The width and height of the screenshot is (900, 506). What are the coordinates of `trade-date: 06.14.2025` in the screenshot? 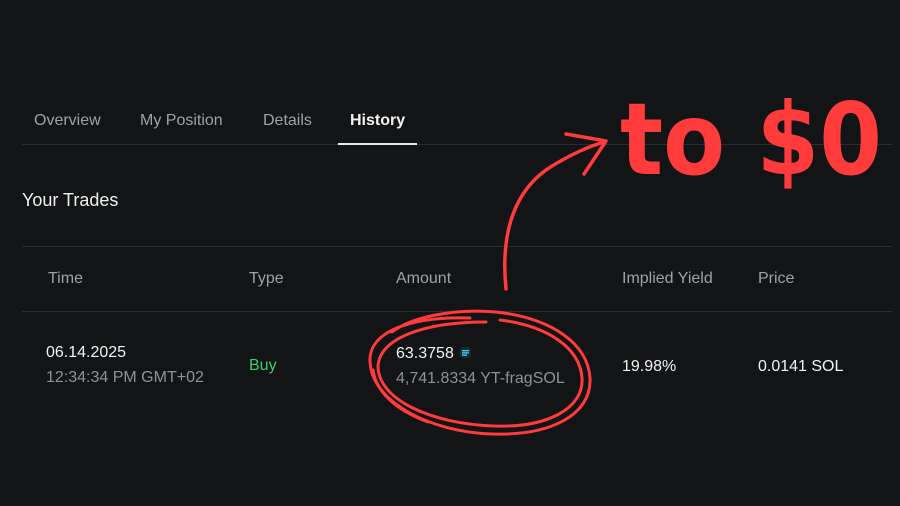 It's located at (86, 352).